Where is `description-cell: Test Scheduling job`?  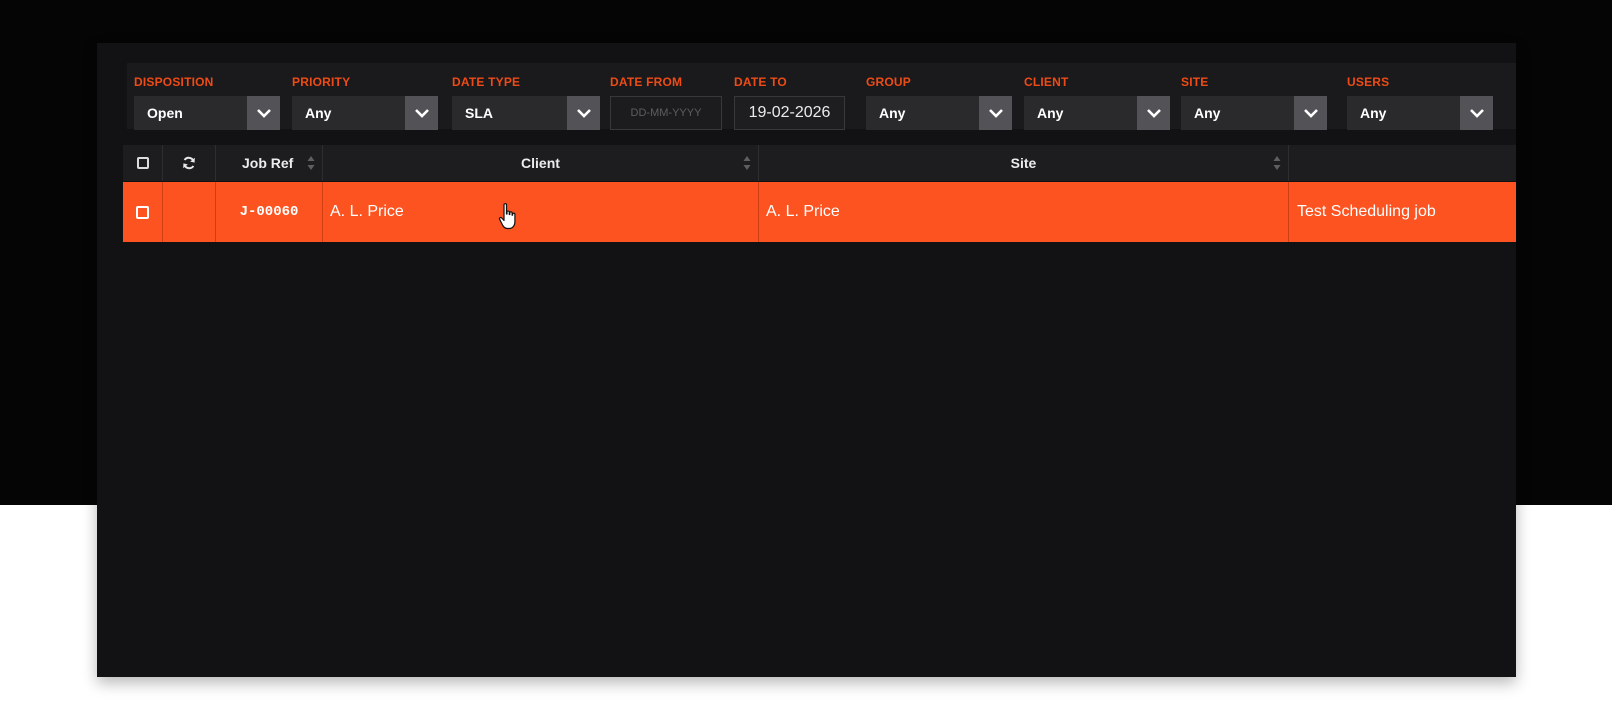
description-cell: Test Scheduling job is located at coordinates (1402, 212).